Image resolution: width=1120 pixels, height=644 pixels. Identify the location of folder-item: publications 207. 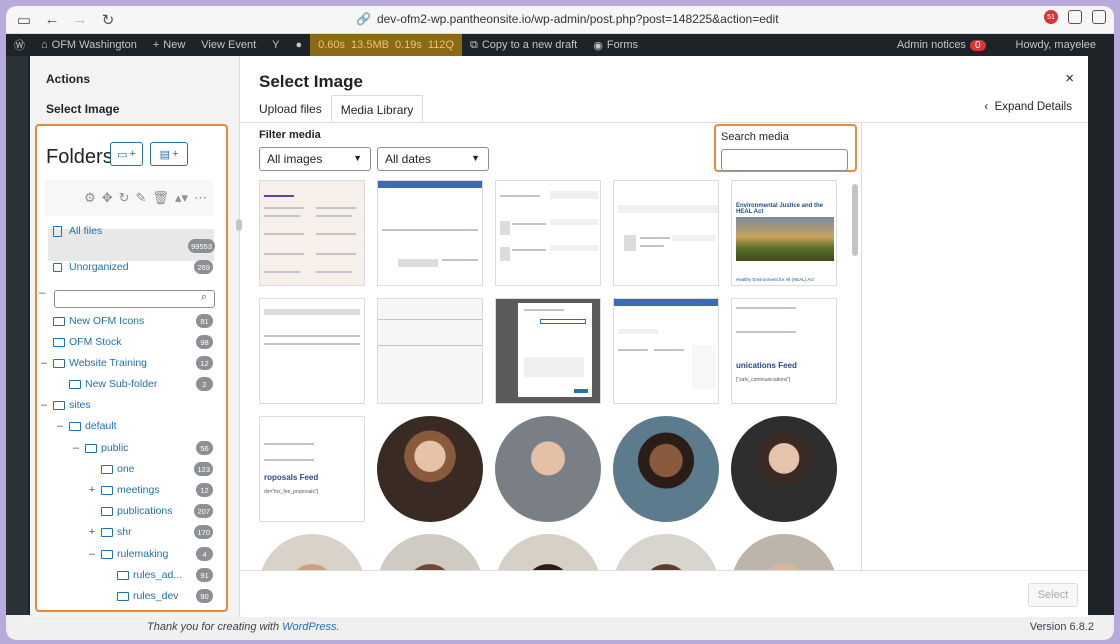
(131, 511).